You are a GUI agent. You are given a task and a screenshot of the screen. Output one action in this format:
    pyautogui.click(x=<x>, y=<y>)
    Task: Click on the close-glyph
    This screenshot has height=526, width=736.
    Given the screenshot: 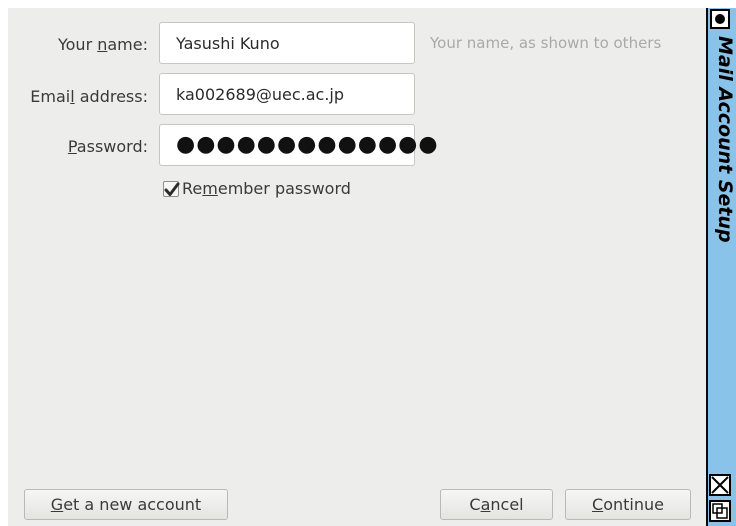 What is the action you would take?
    pyautogui.click(x=720, y=485)
    